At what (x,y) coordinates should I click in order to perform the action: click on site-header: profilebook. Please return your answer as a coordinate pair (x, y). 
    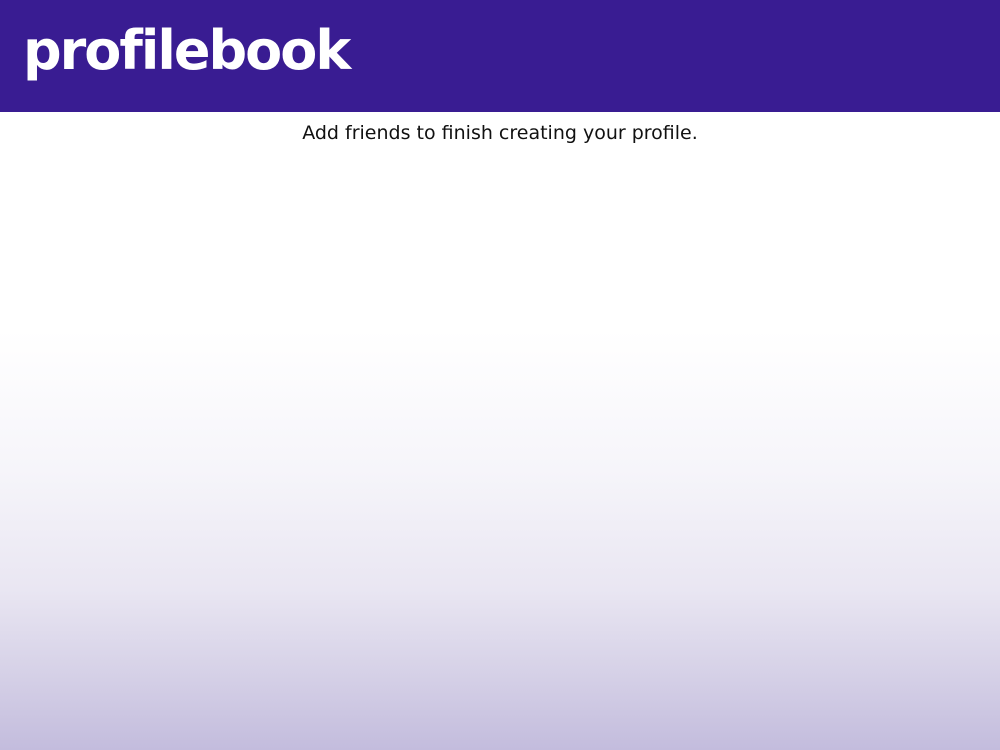
    Looking at the image, I should click on (500, 56).